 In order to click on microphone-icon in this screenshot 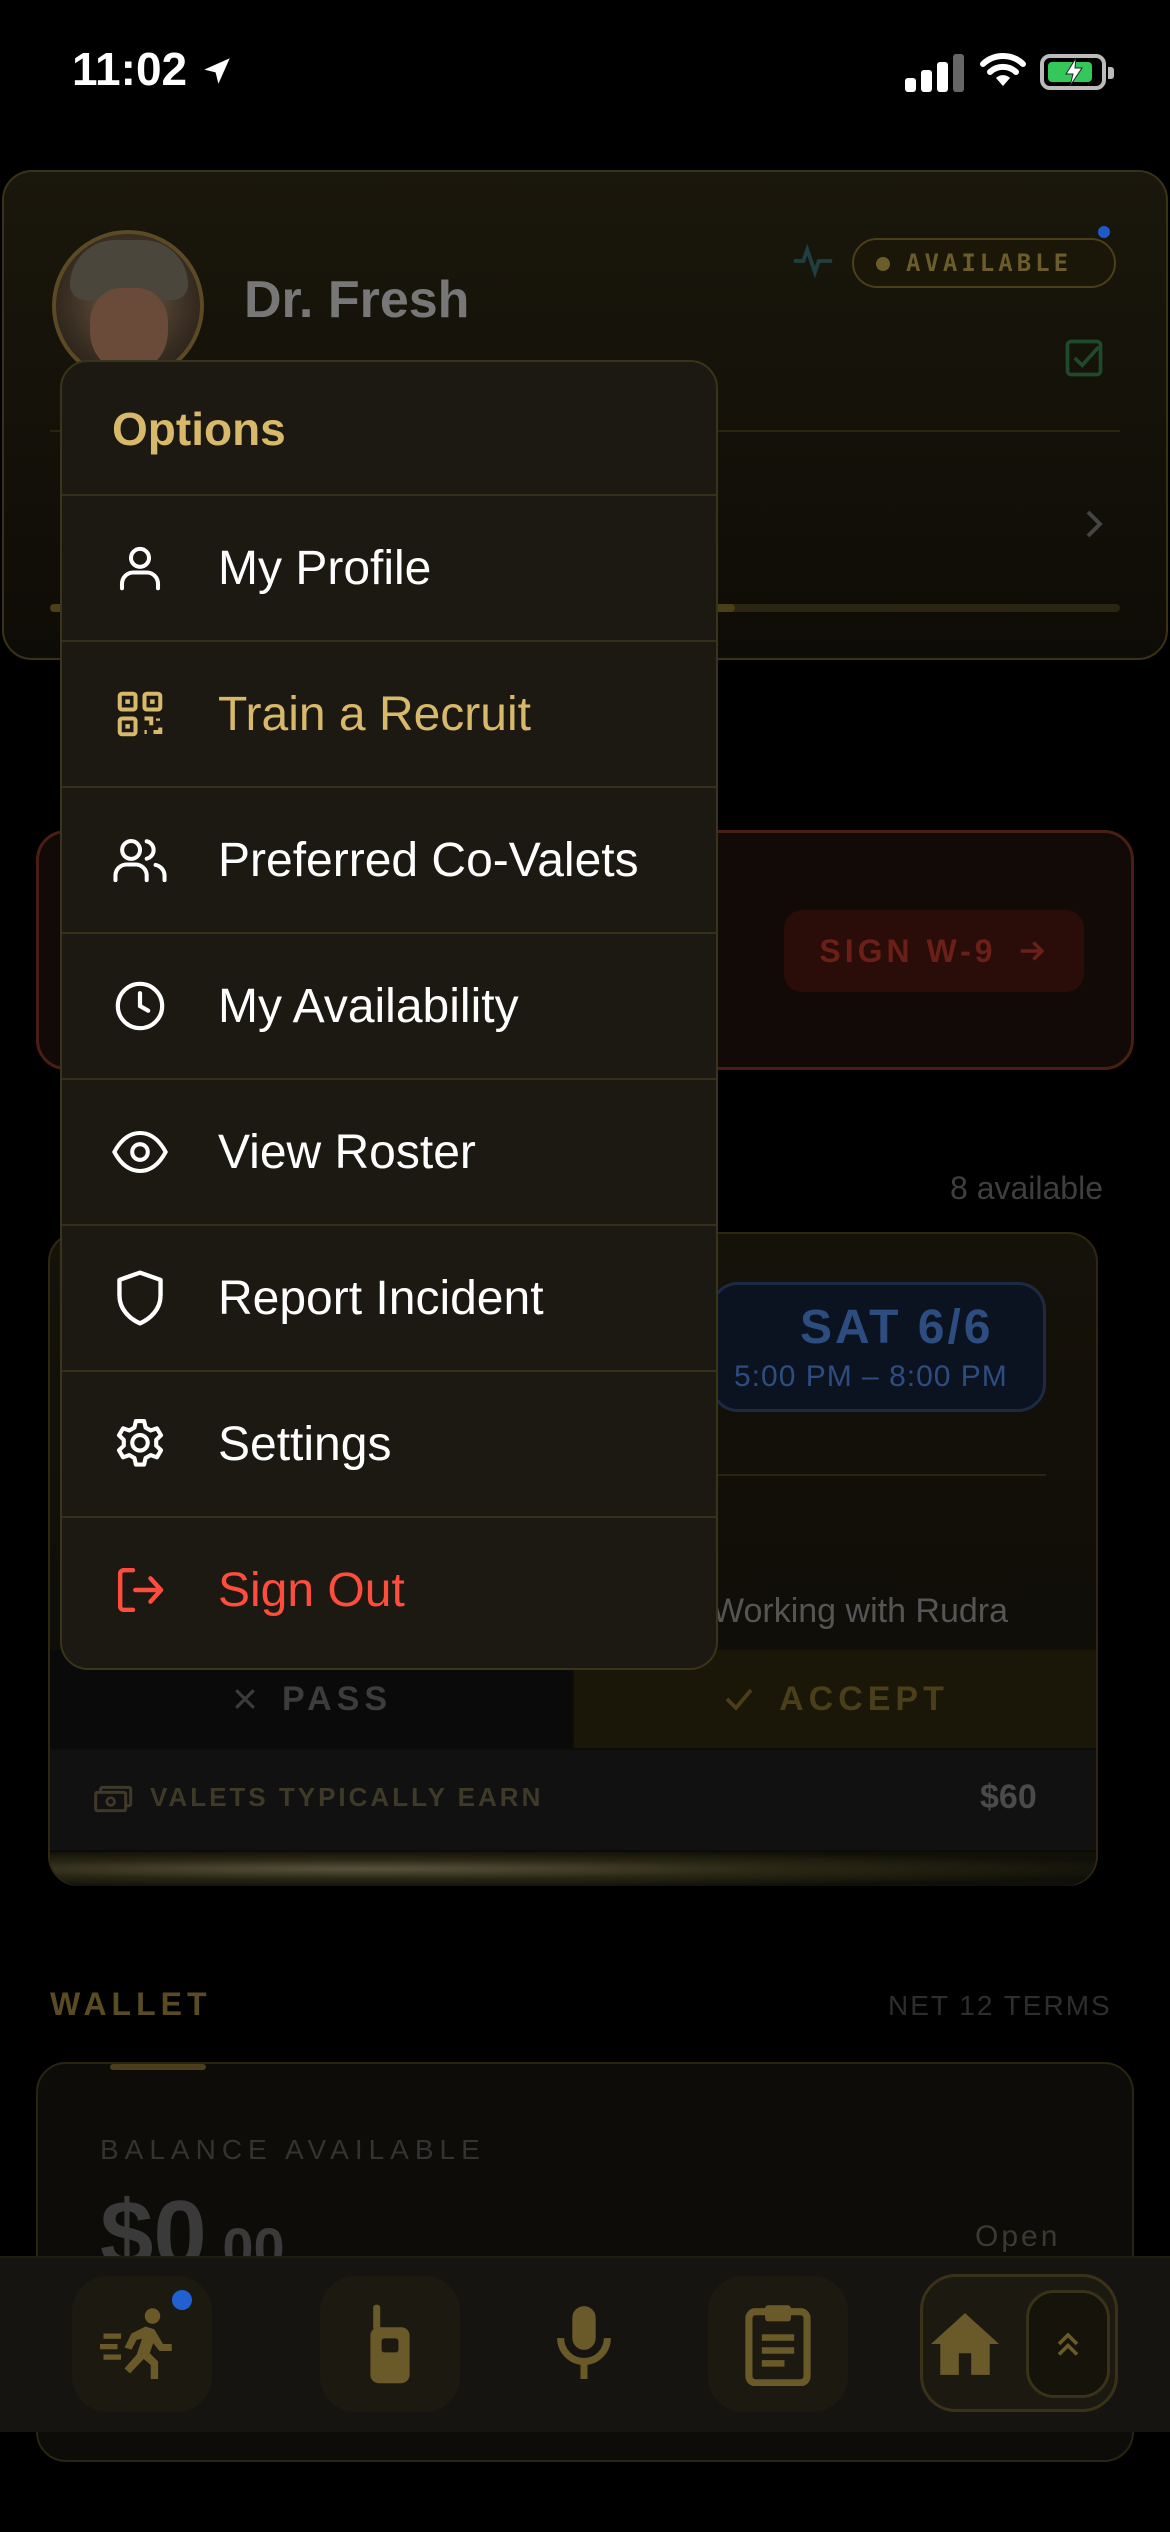, I will do `click(584, 2342)`.